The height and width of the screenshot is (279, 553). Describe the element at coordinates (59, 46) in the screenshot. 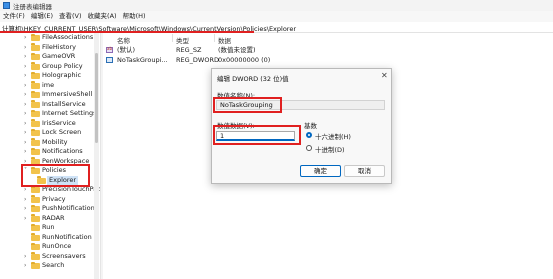

I see `tree-item-label: FileHistory` at that location.